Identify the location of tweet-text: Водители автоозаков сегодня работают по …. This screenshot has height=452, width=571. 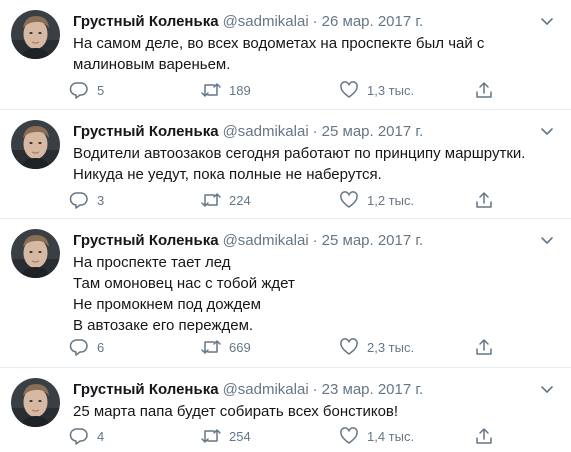
(299, 164).